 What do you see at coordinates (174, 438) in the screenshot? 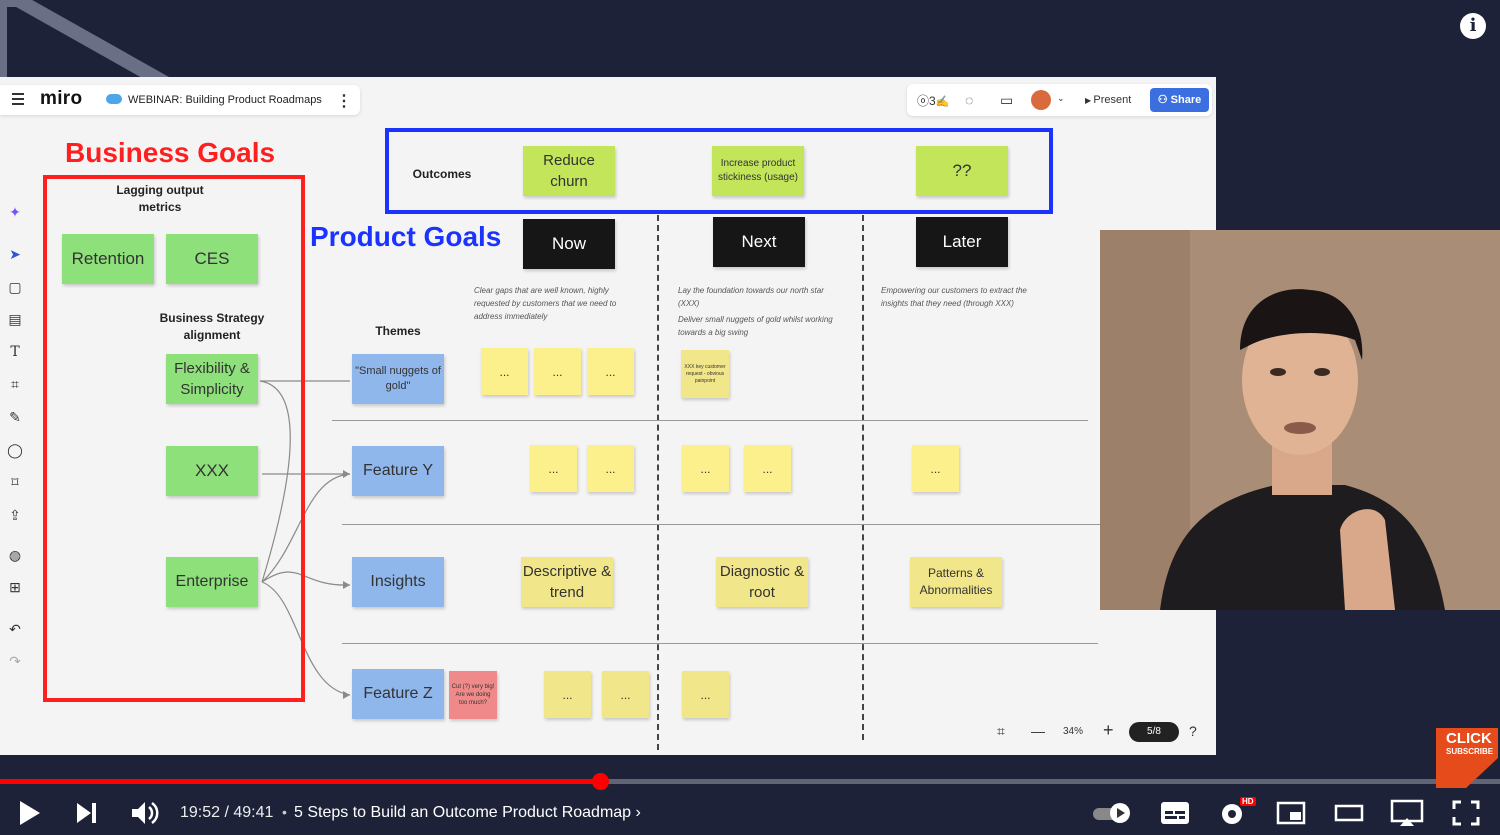
I see `business-goals-box` at bounding box center [174, 438].